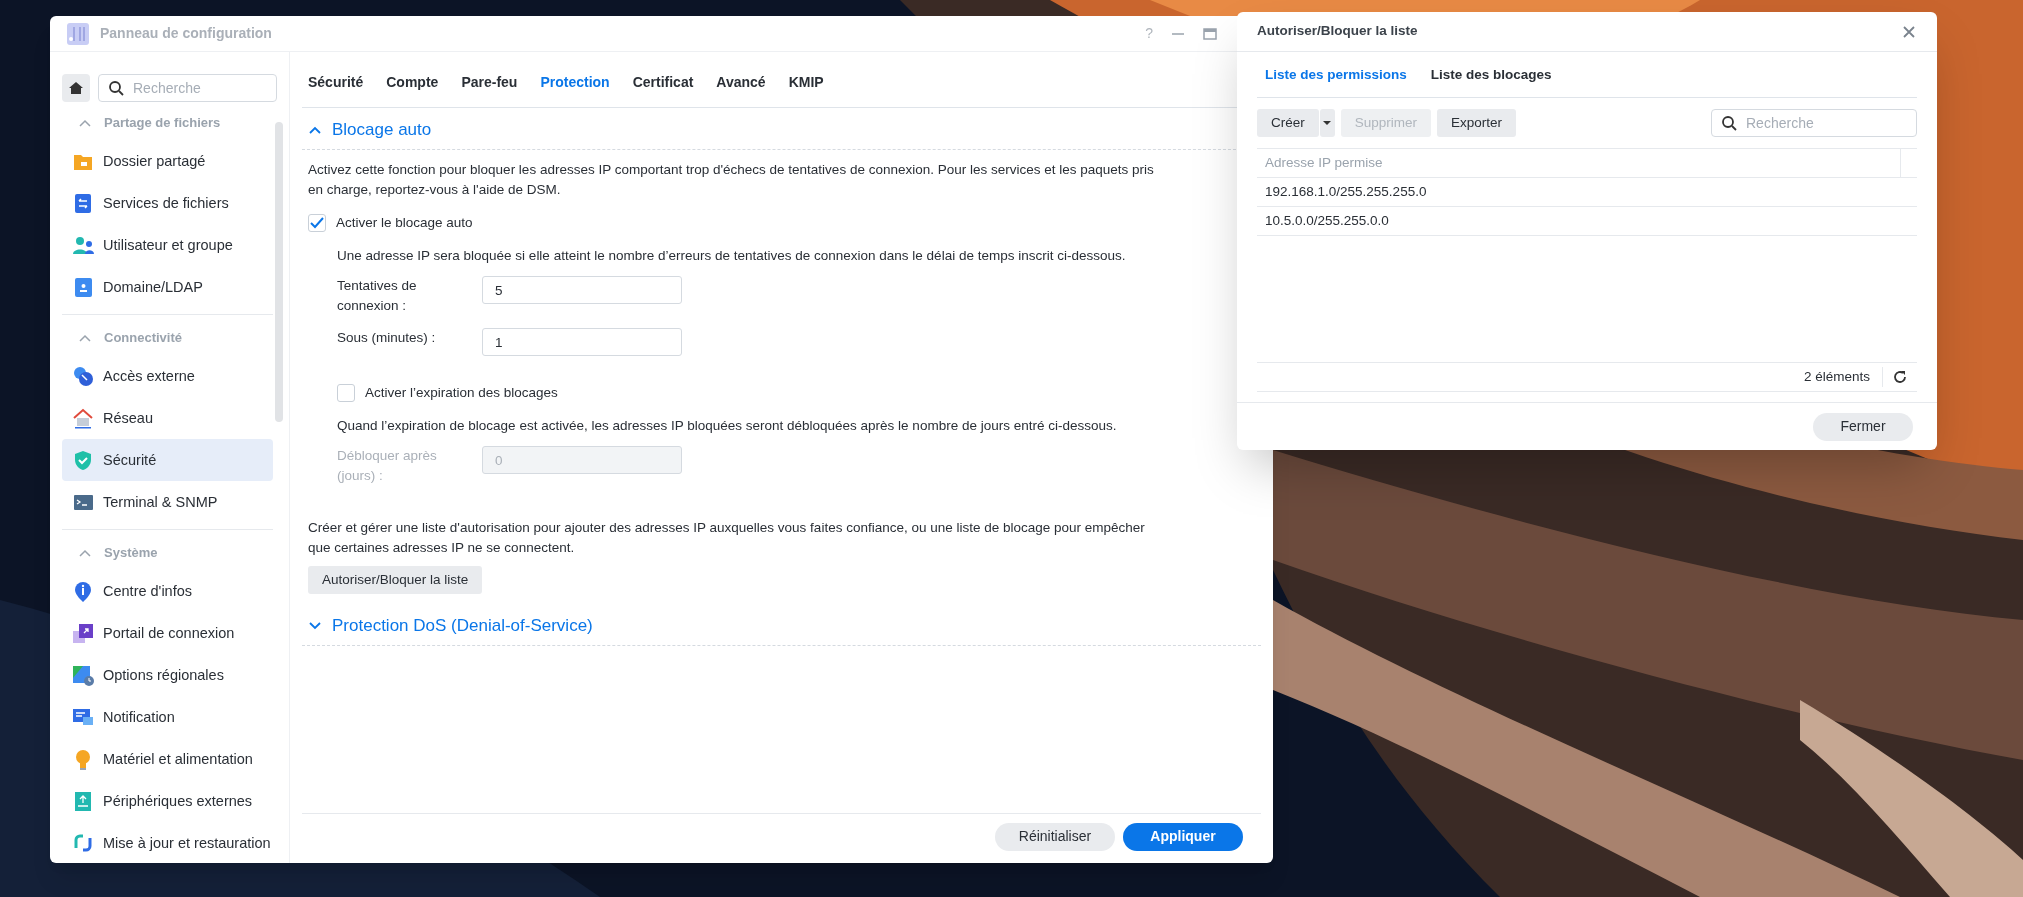 The width and height of the screenshot is (2023, 897). Describe the element at coordinates (1288, 123) in the screenshot. I see `create-button: Créer` at that location.